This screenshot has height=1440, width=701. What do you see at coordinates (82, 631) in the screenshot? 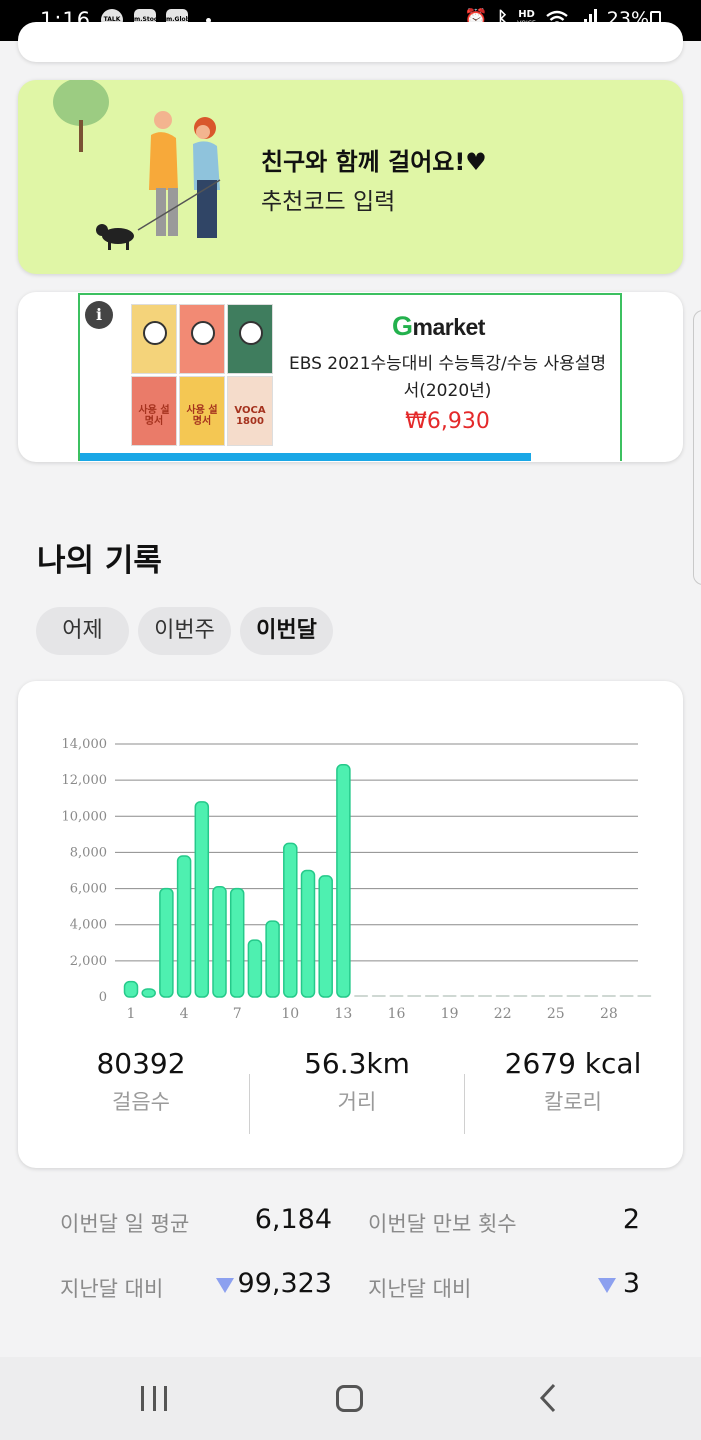
I see `tab-yesterday: 어제` at bounding box center [82, 631].